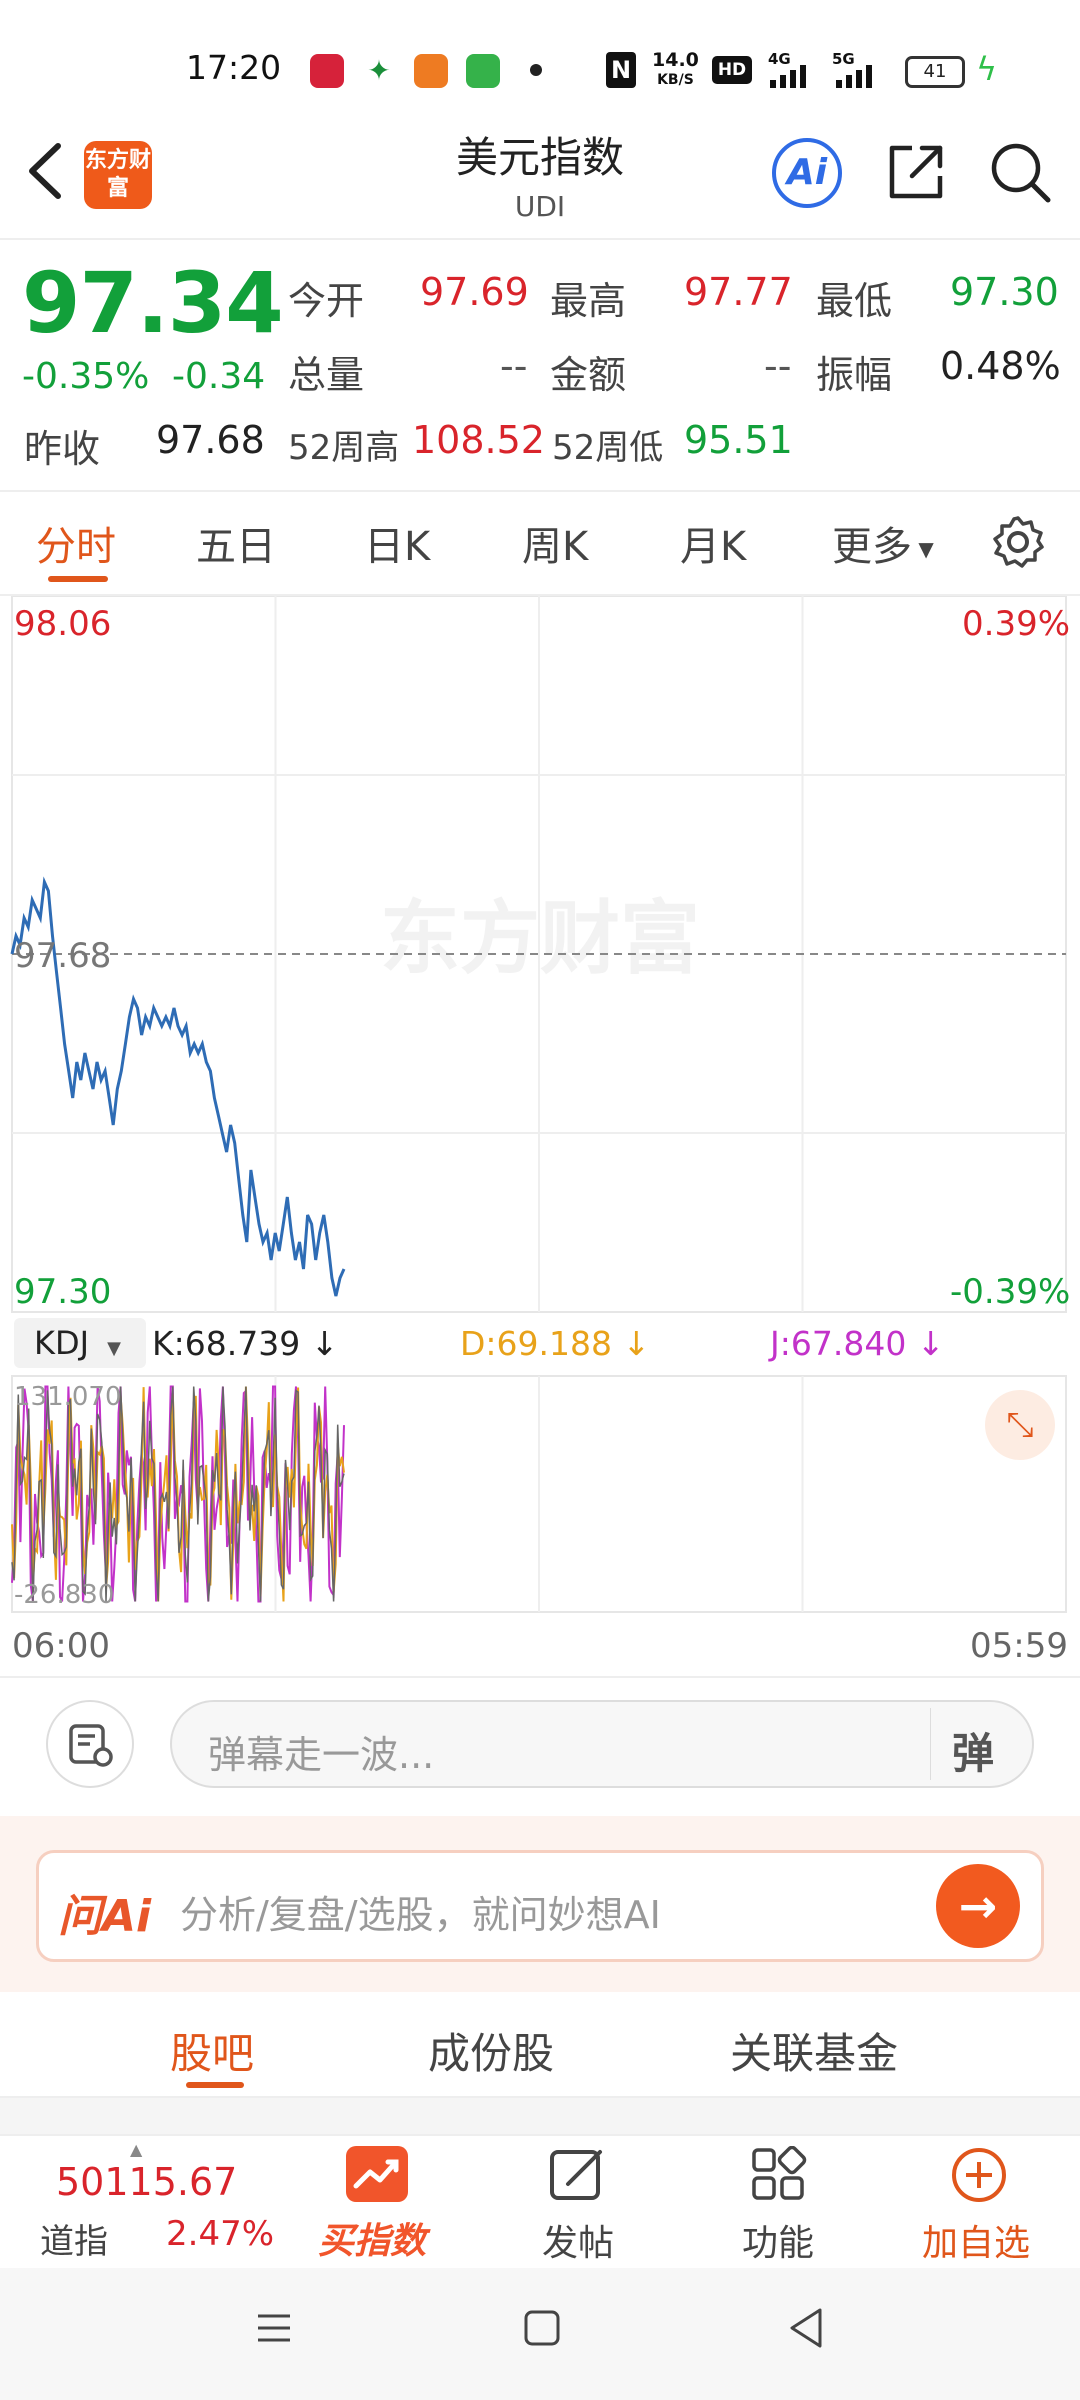 This screenshot has height=2400, width=1080. What do you see at coordinates (930, 1343) in the screenshot?
I see `arrow-down-icon: ↓` at bounding box center [930, 1343].